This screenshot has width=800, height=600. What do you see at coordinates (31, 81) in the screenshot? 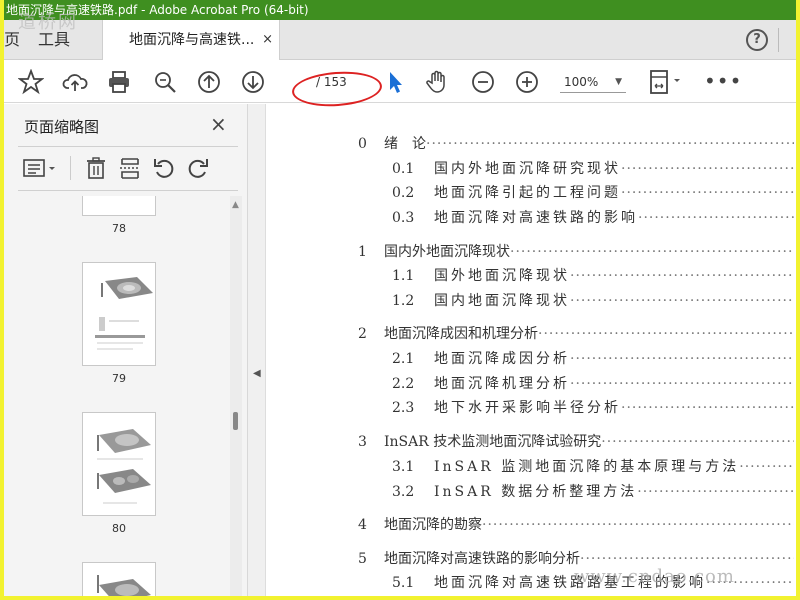
I see `star-icon` at bounding box center [31, 81].